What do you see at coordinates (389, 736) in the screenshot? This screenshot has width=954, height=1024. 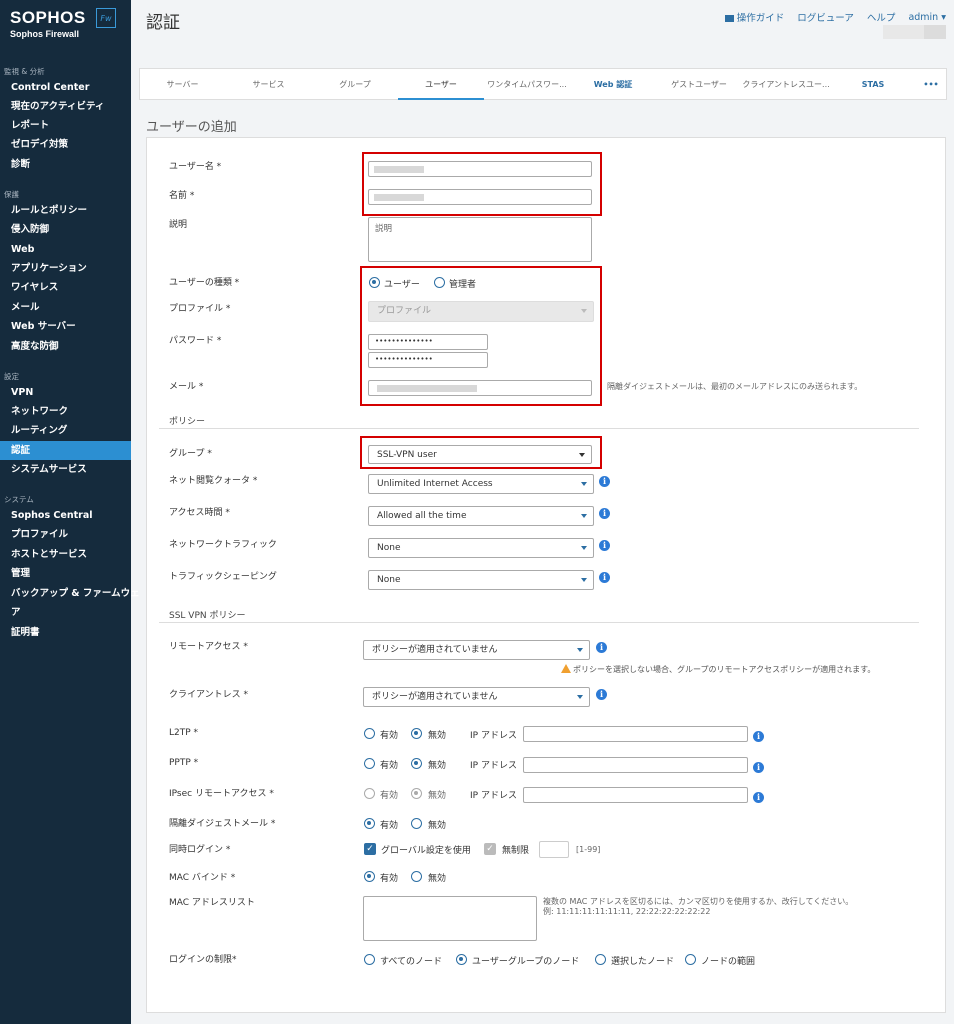 I see `l2tp-enabled-label: 有効` at bounding box center [389, 736].